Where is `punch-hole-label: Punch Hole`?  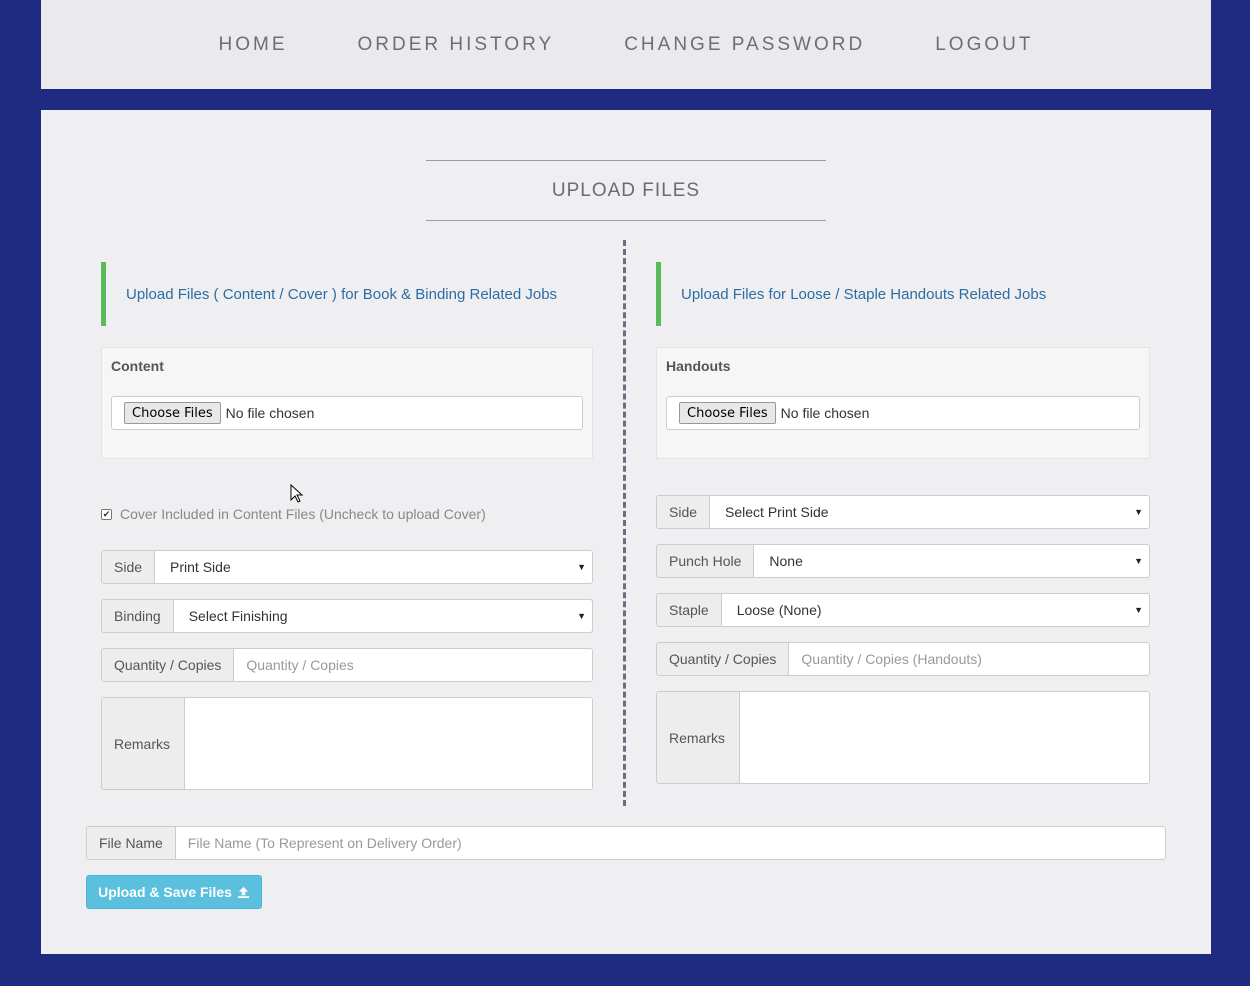
punch-hole-label: Punch Hole is located at coordinates (706, 561).